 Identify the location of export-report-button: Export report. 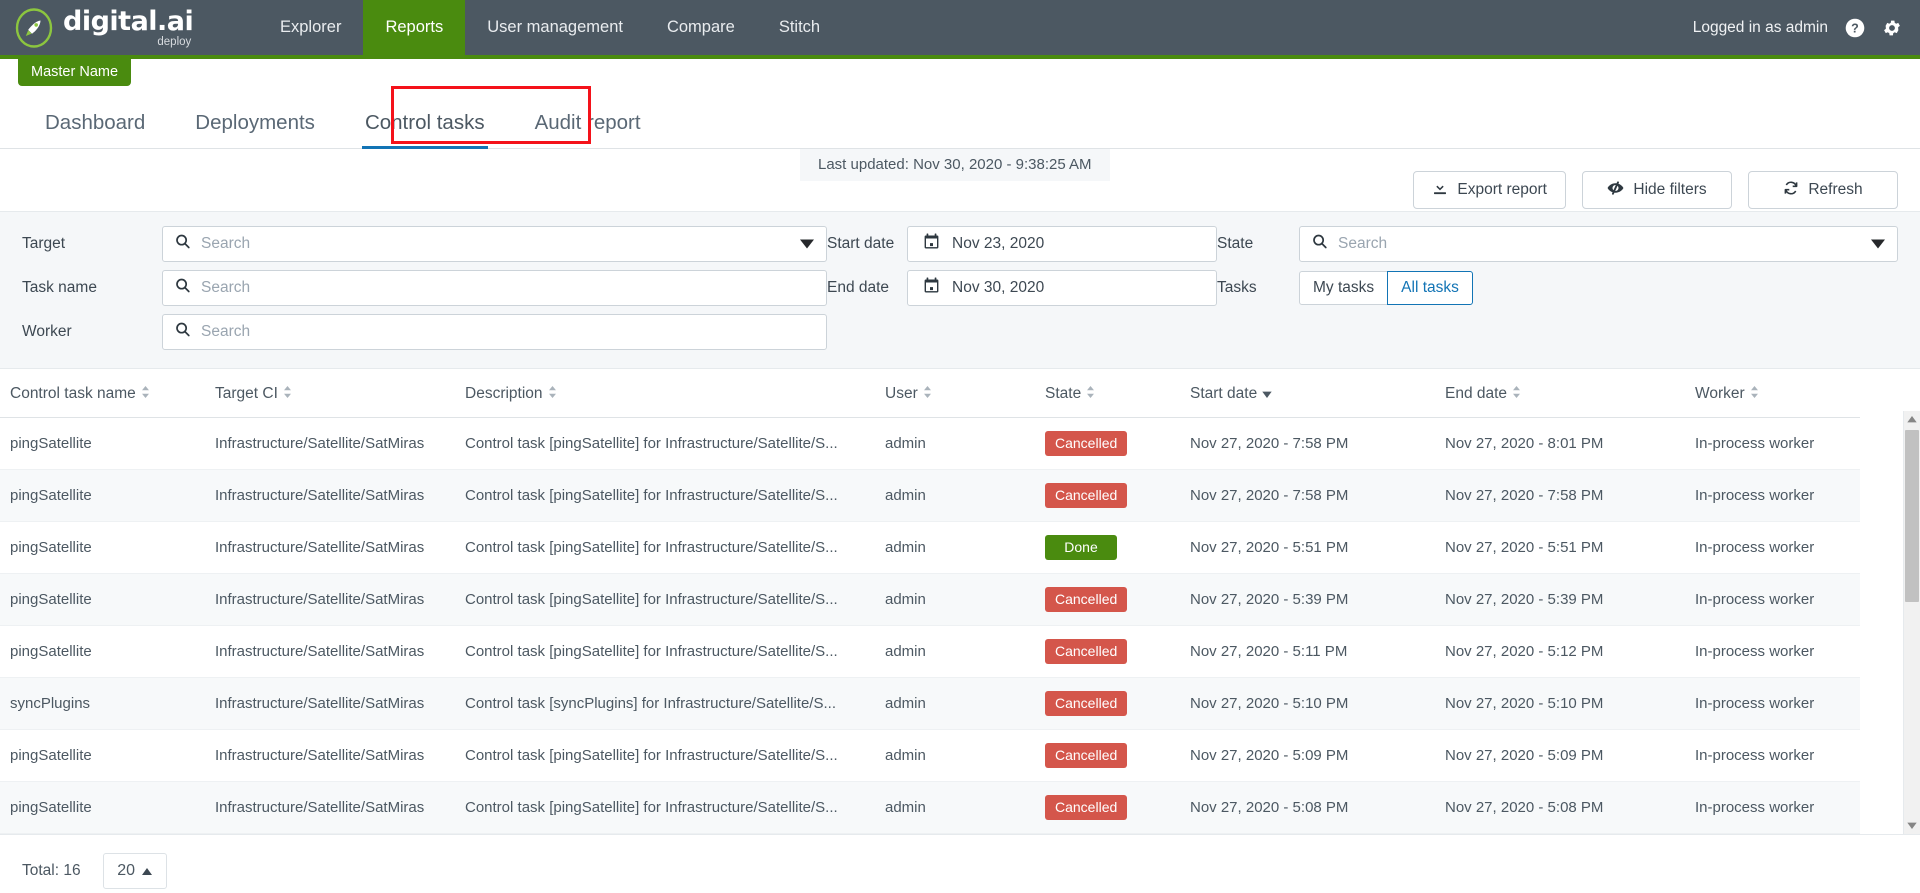
(1489, 190).